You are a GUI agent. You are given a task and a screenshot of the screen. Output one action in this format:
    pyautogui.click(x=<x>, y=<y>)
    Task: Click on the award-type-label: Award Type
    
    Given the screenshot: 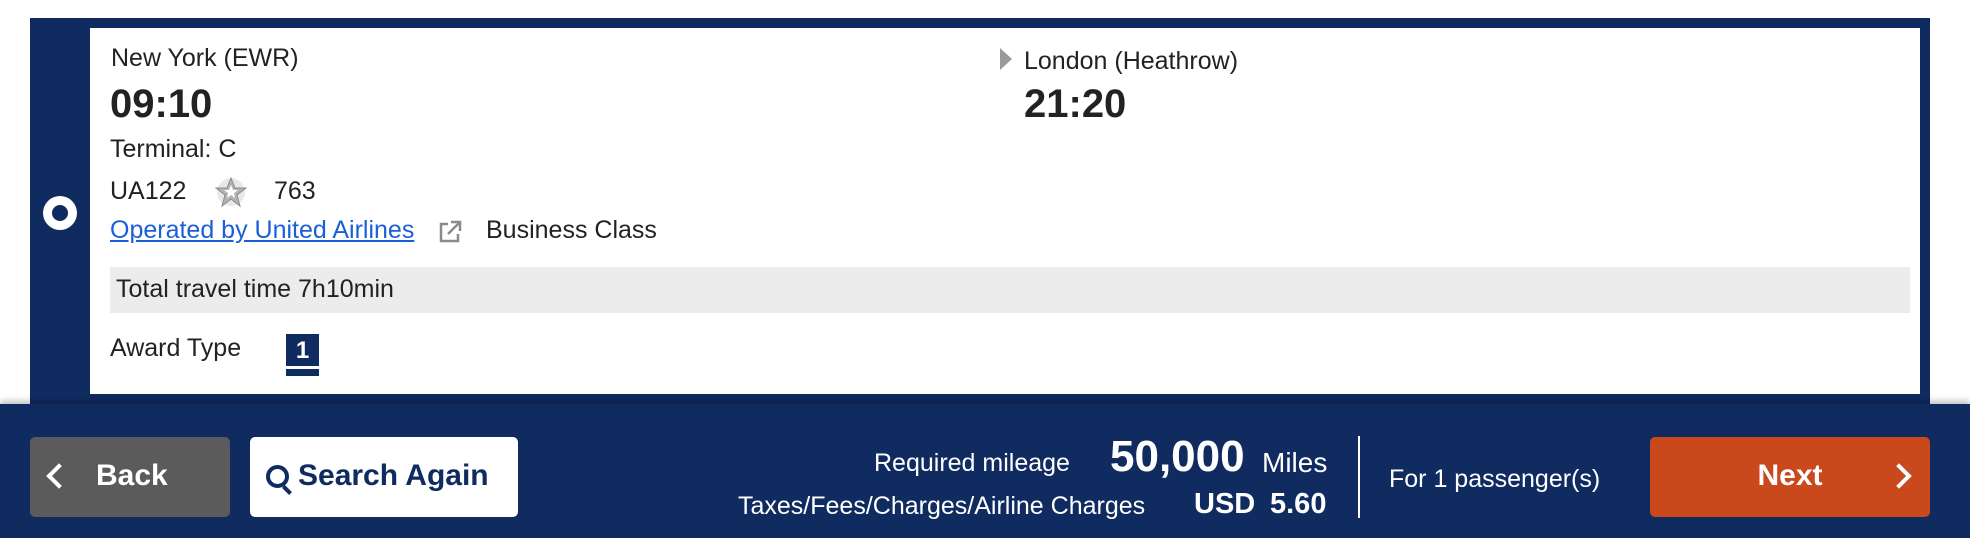 What is the action you would take?
    pyautogui.click(x=176, y=348)
    